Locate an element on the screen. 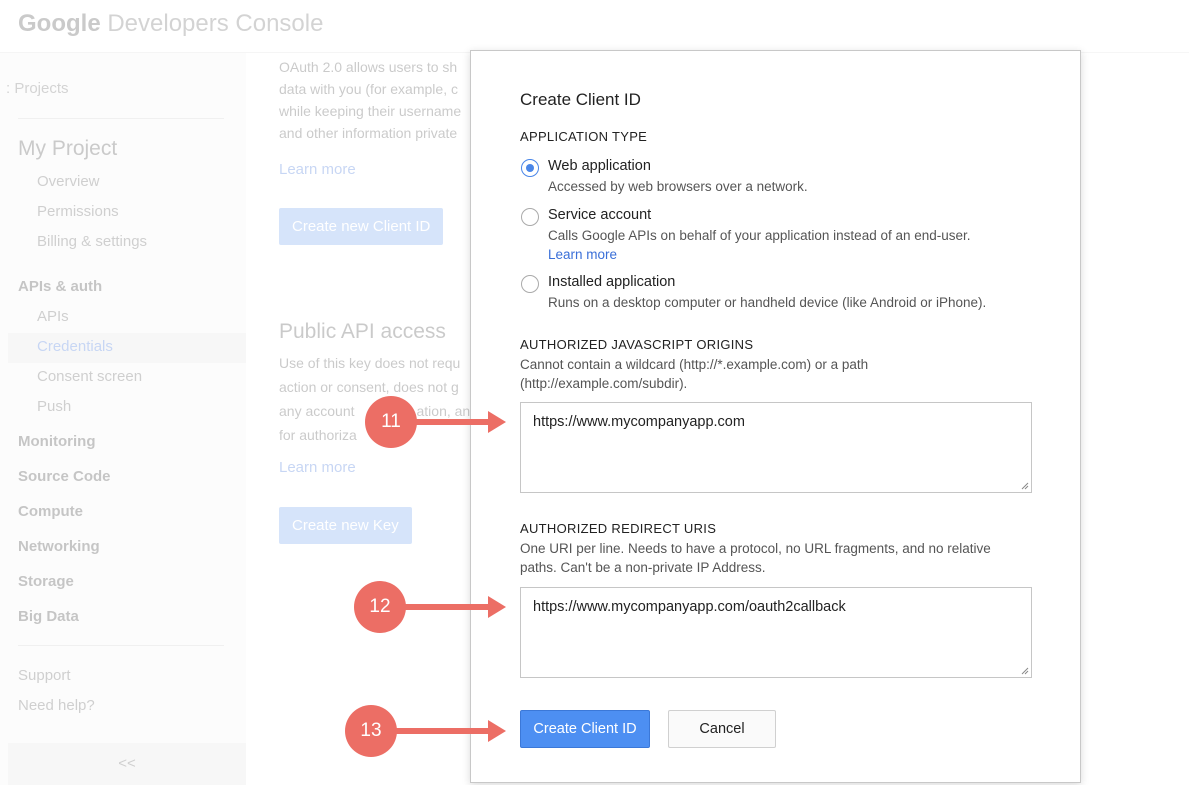 Image resolution: width=1189 pixels, height=785 pixels. sidebar-item-consent-screen: Consent screen is located at coordinates (89, 376).